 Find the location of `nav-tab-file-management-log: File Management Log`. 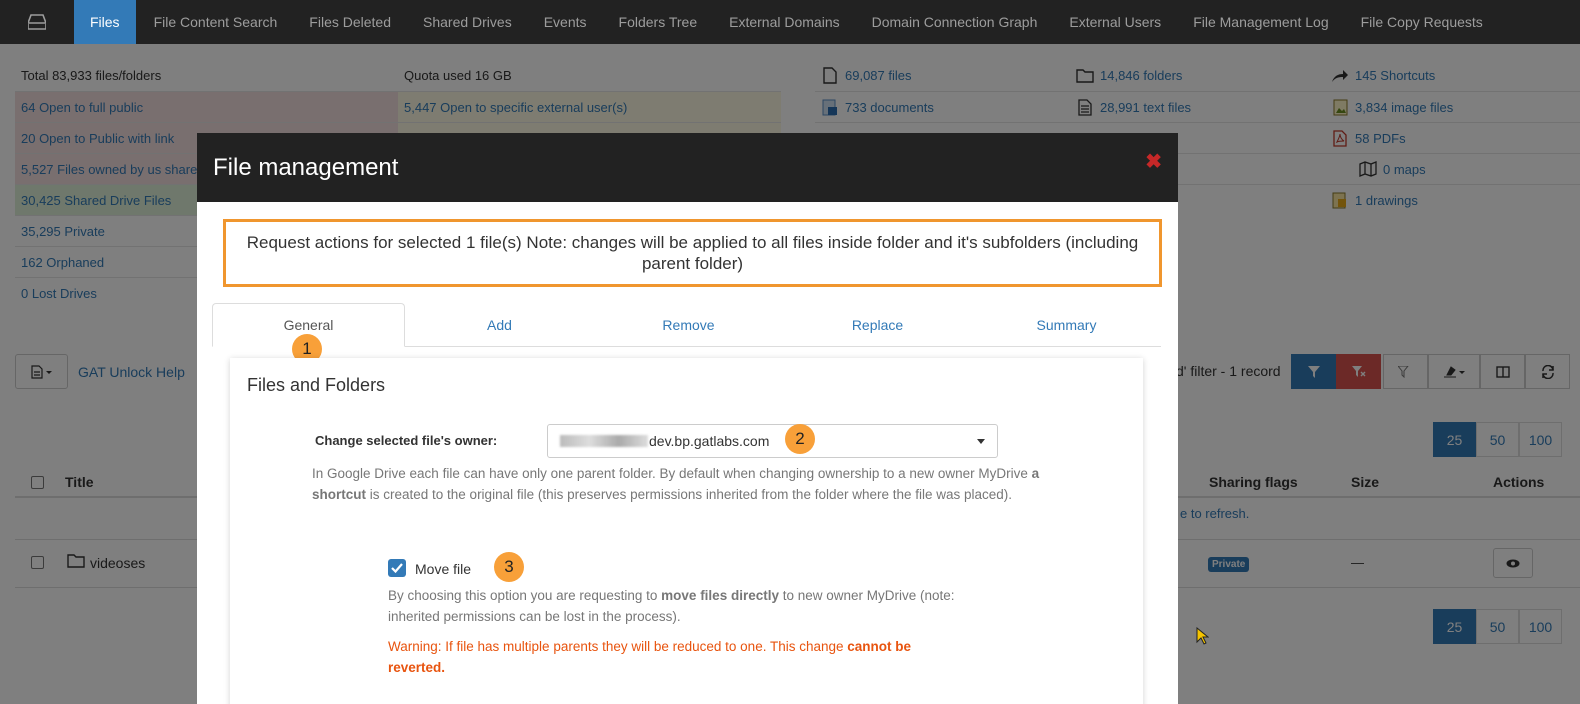

nav-tab-file-management-log: File Management Log is located at coordinates (1260, 22).